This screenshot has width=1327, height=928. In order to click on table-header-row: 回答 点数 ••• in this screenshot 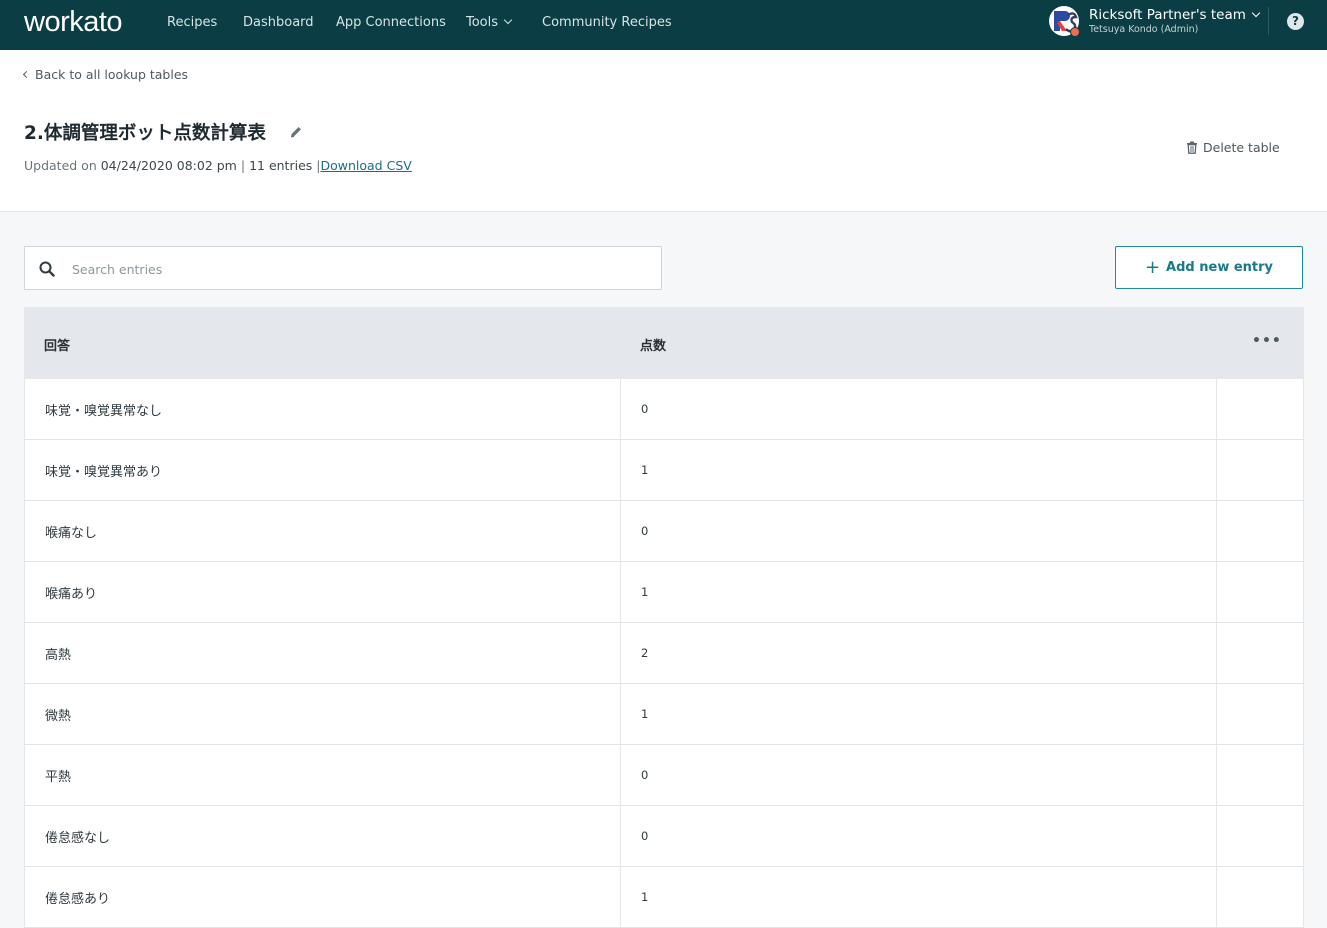, I will do `click(664, 343)`.